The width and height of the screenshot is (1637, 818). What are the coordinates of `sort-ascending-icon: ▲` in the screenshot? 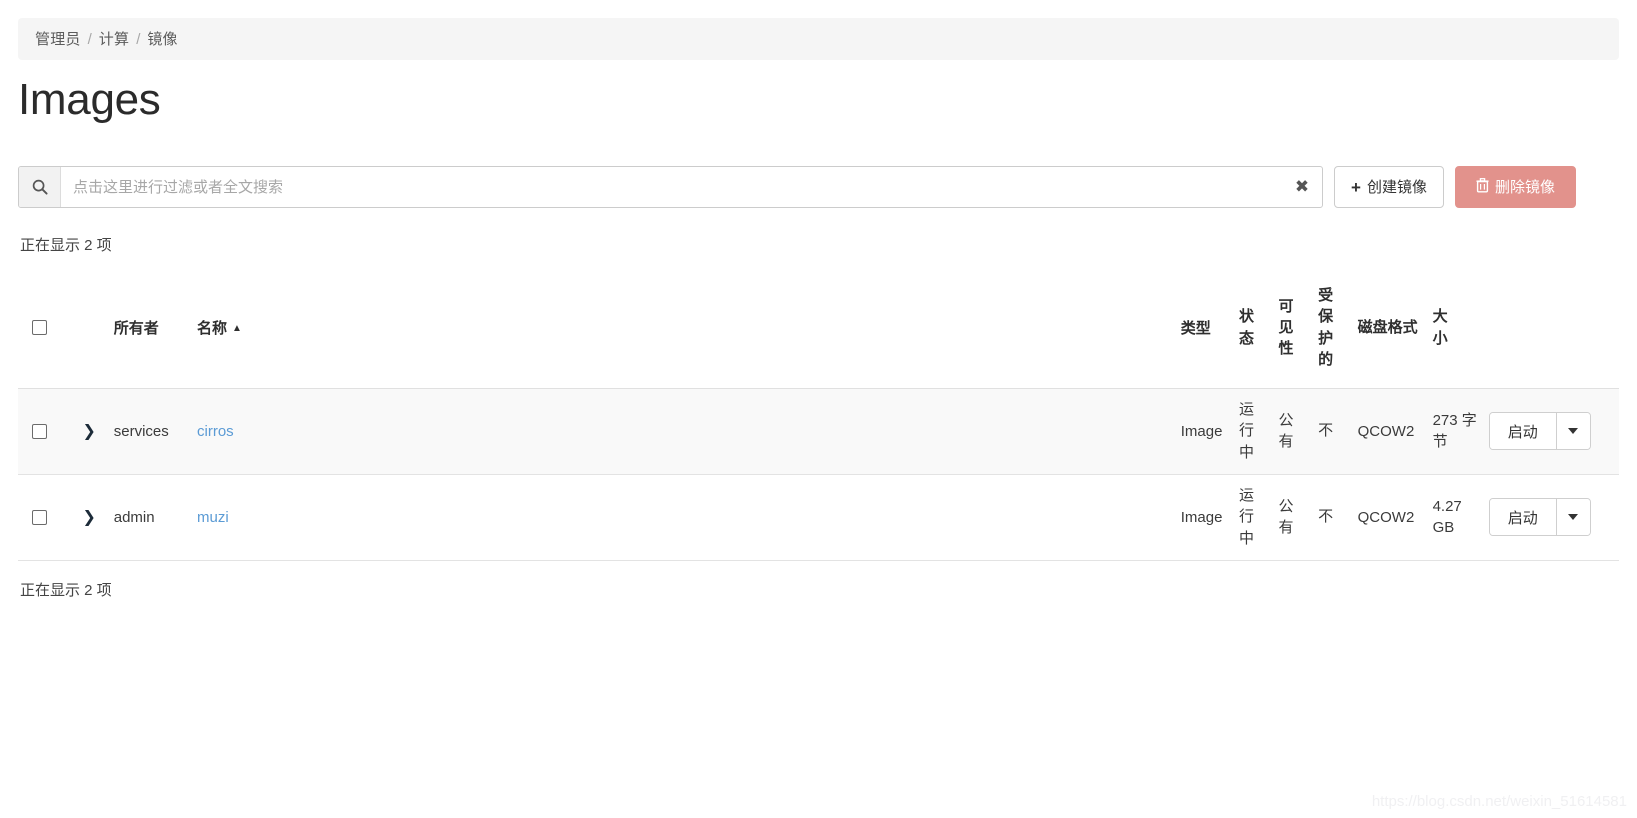 It's located at (237, 329).